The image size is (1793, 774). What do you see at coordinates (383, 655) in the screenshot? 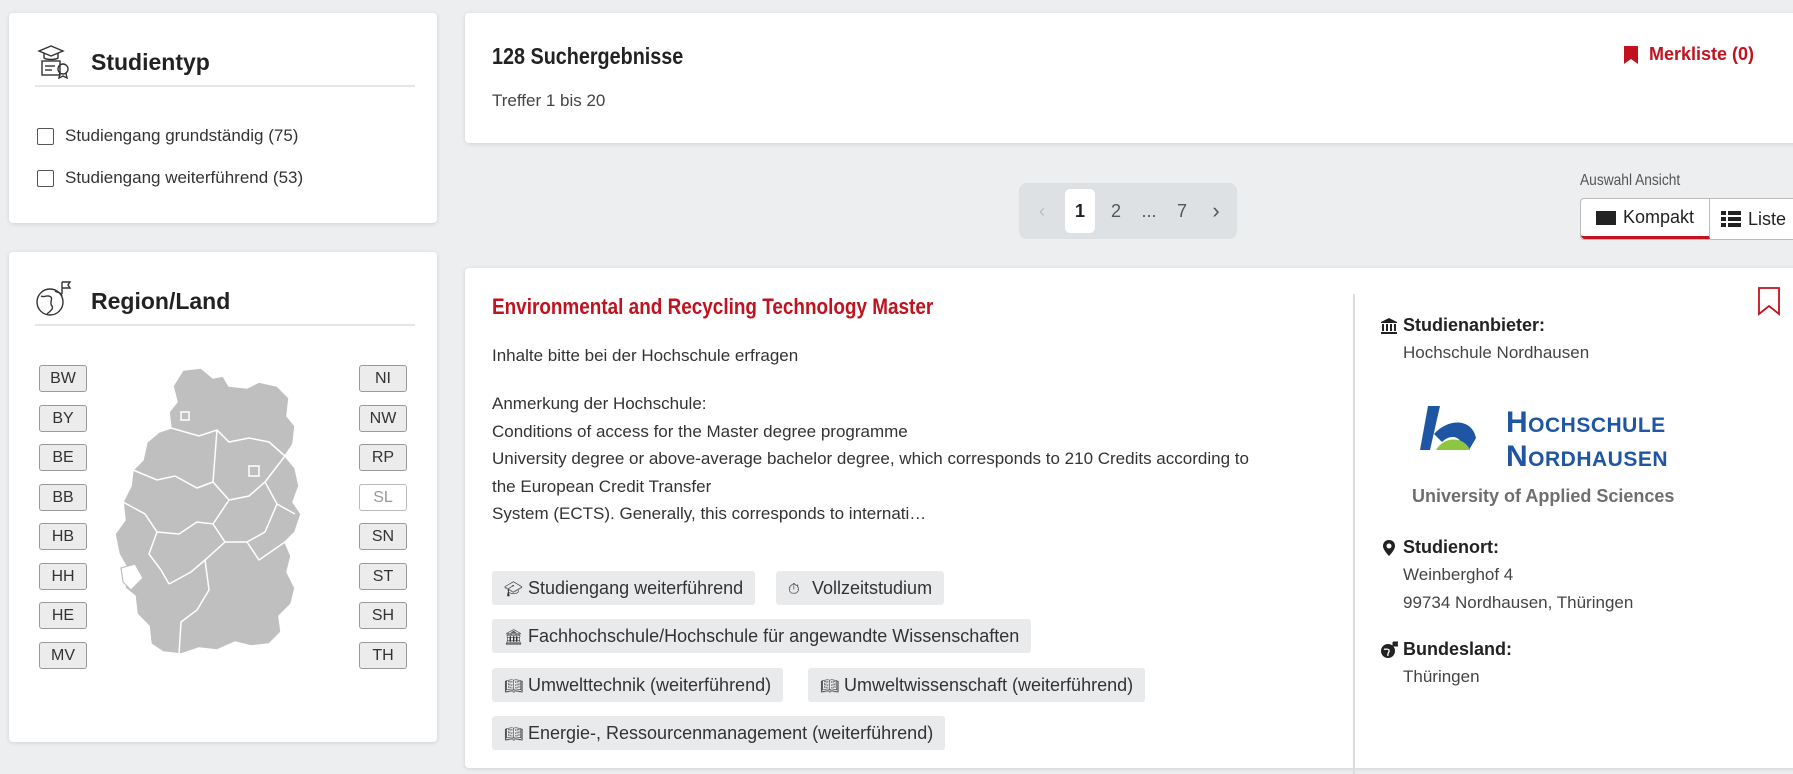
I see `state-button-th: TH` at bounding box center [383, 655].